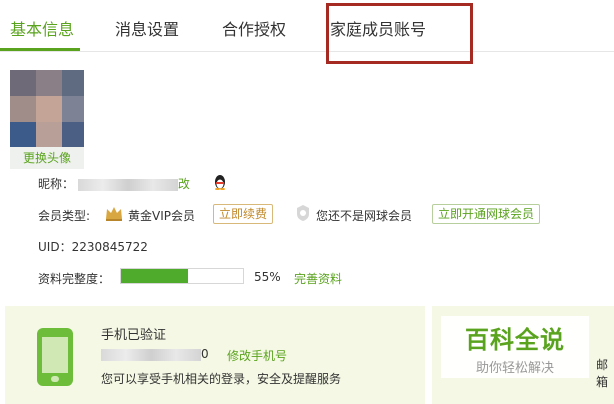 This screenshot has width=614, height=404. What do you see at coordinates (151, 354) in the screenshot?
I see `phone-number-redacted` at bounding box center [151, 354].